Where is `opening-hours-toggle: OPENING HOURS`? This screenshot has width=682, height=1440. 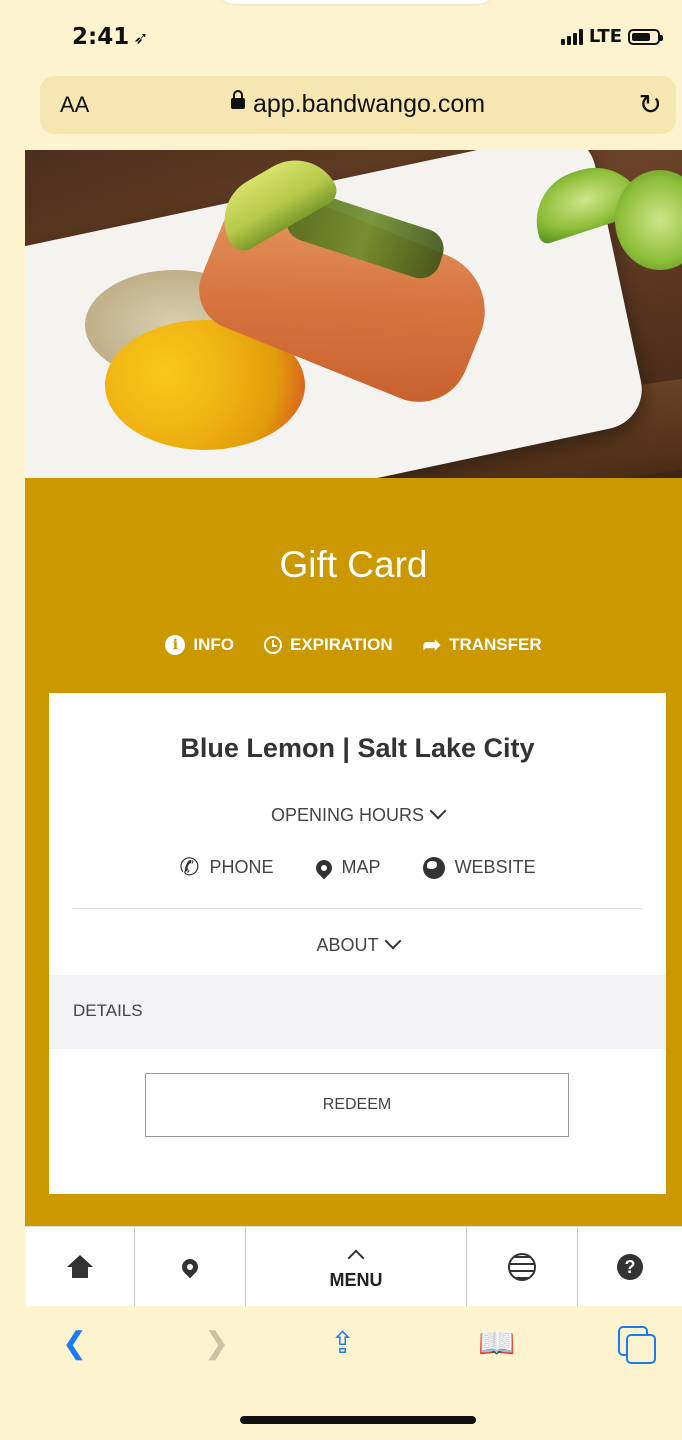
opening-hours-toggle: OPENING HOURS is located at coordinates (357, 814).